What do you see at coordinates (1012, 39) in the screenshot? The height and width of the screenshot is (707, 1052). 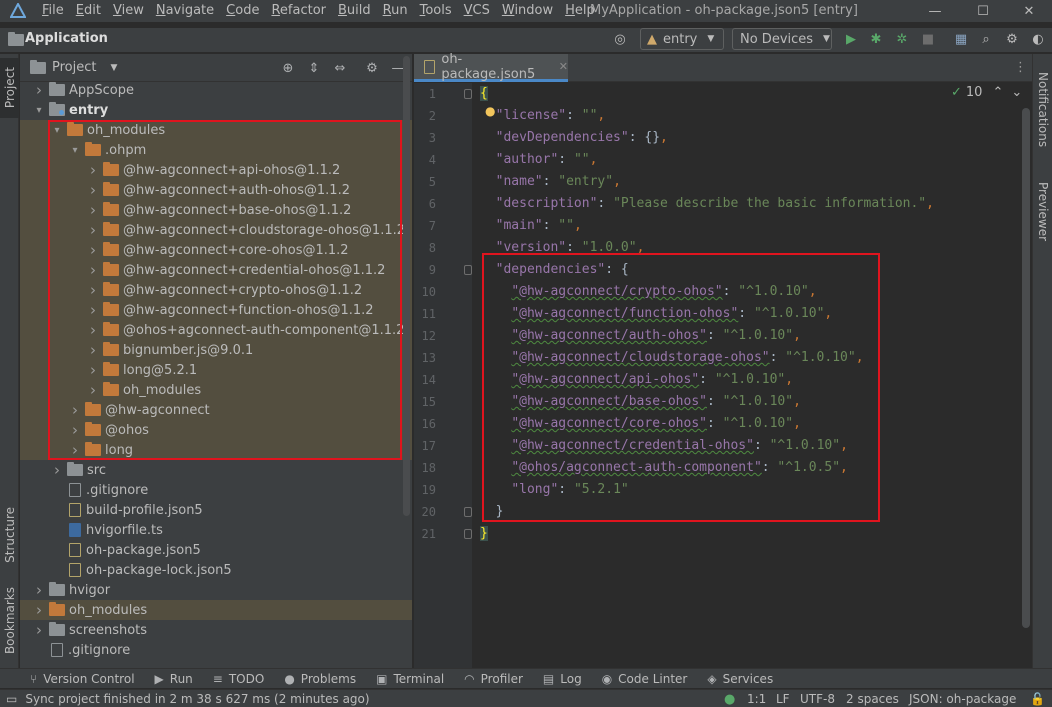 I see `settings-icon: ⚙` at bounding box center [1012, 39].